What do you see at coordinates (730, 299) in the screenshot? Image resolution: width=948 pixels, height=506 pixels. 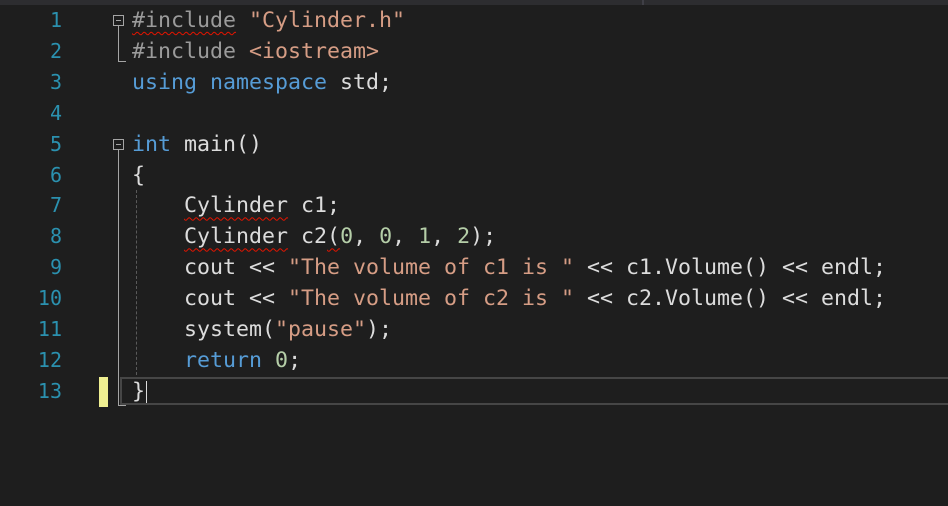 I see `code-token: << c2.Volume() << endl;` at bounding box center [730, 299].